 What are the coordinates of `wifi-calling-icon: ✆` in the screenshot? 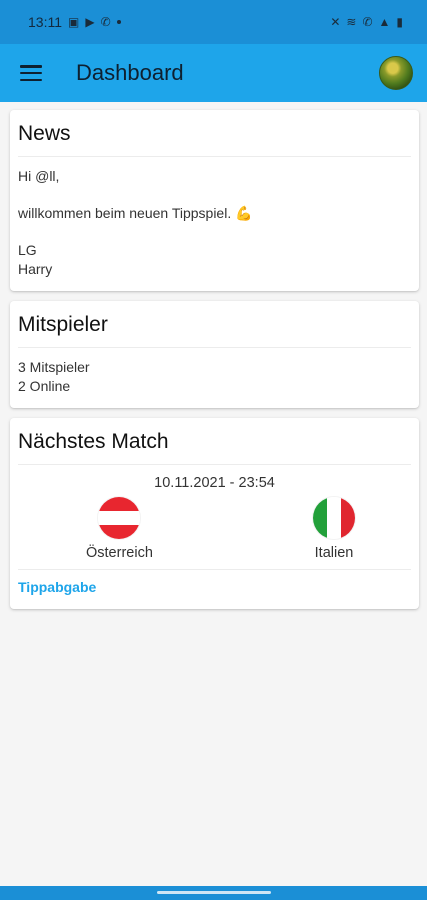 It's located at (367, 22).